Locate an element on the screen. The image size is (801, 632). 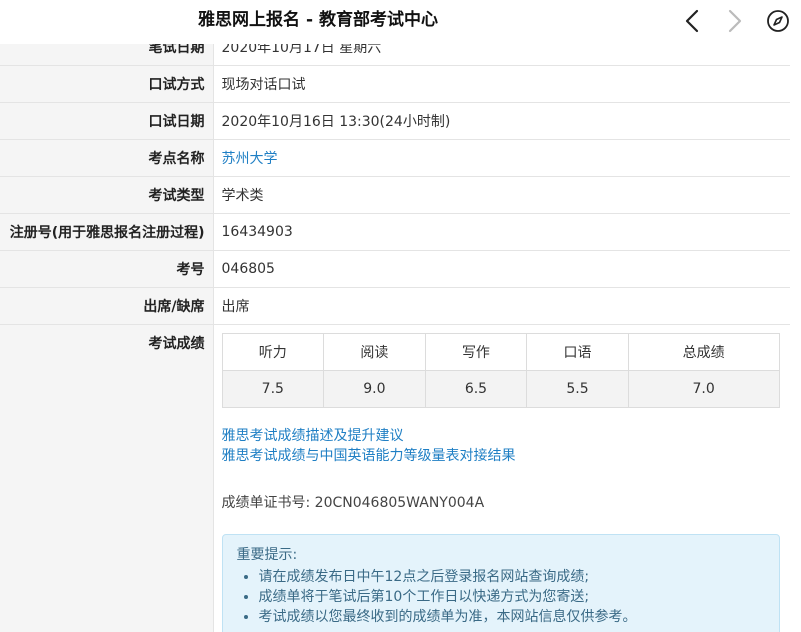
table-row: 口试日期 2020年10月16日 13:30(24小时制) is located at coordinates (395, 121).